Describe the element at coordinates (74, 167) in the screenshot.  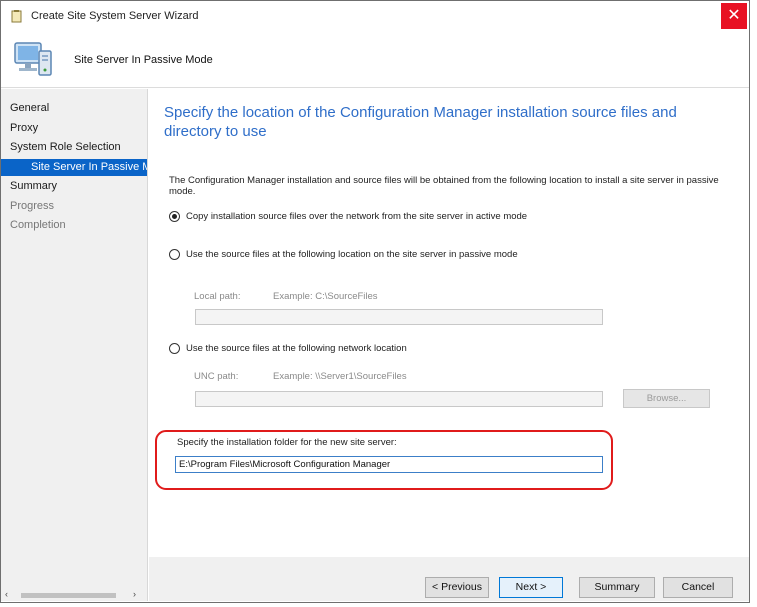
I see `sidebar-item-site-server-passive-mode: Site Server In Passive Mo` at that location.